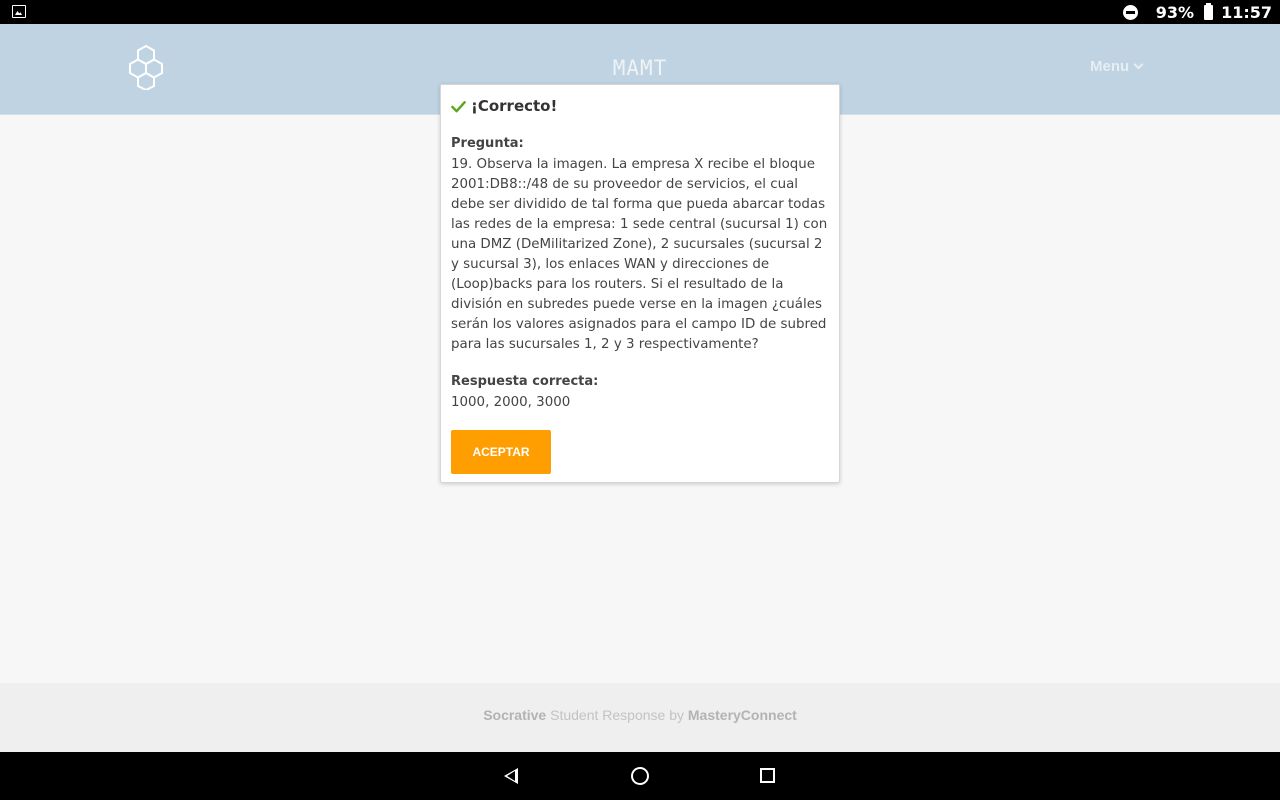 The height and width of the screenshot is (800, 1280). I want to click on question-label: Pregunta:, so click(487, 143).